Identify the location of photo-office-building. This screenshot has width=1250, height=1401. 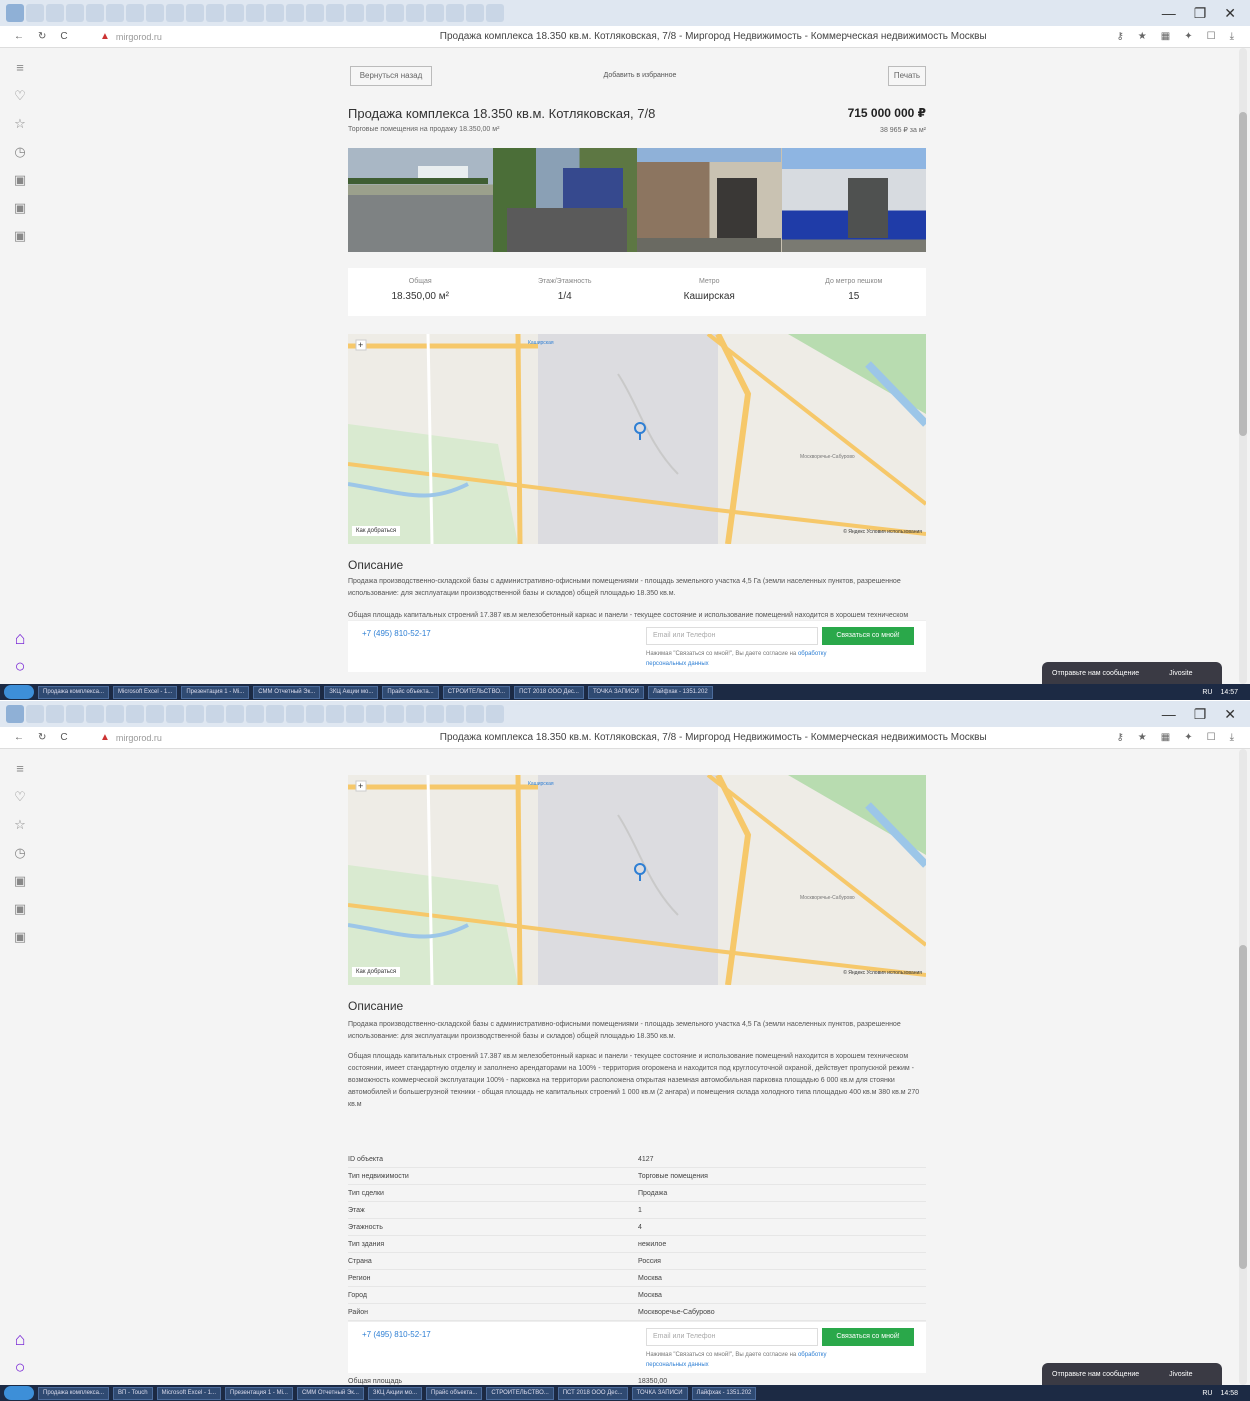
(709, 200).